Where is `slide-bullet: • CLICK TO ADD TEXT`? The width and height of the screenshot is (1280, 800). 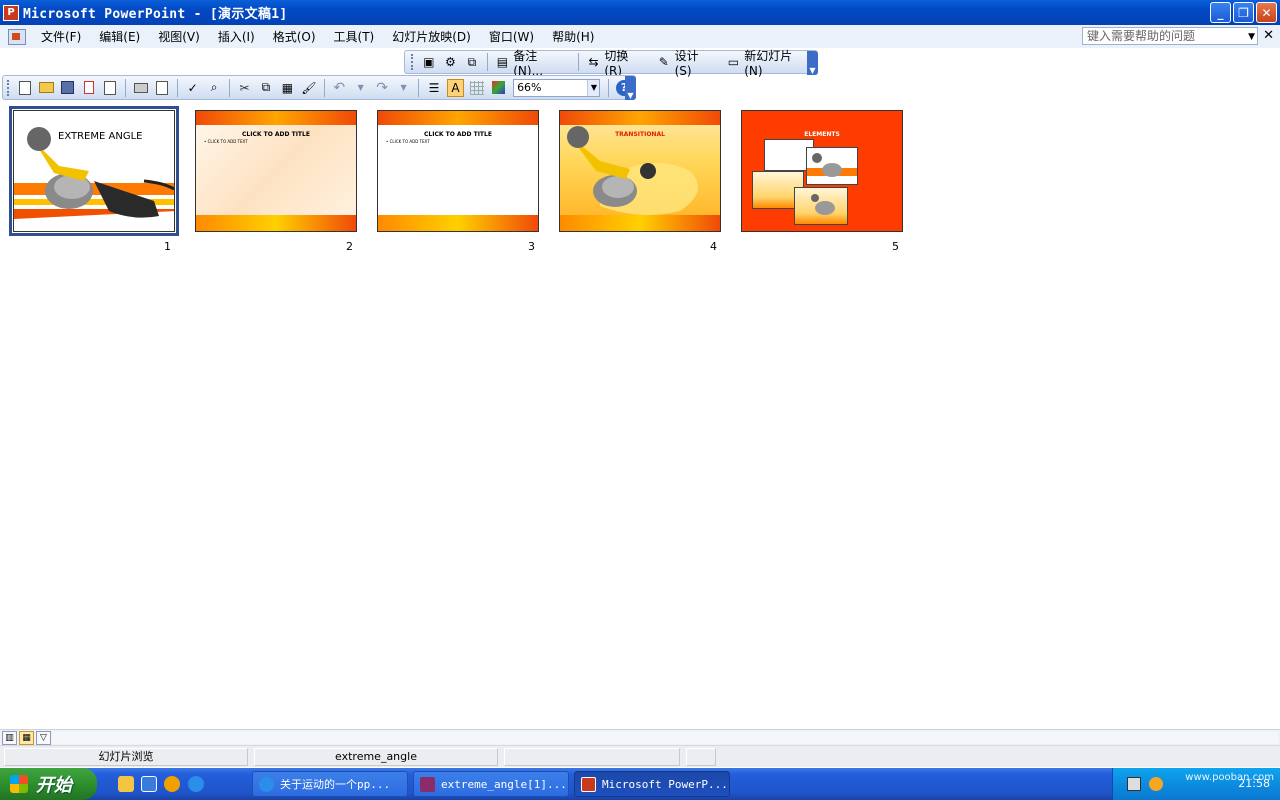
slide-bullet: • CLICK TO ADD TEXT is located at coordinates (408, 141).